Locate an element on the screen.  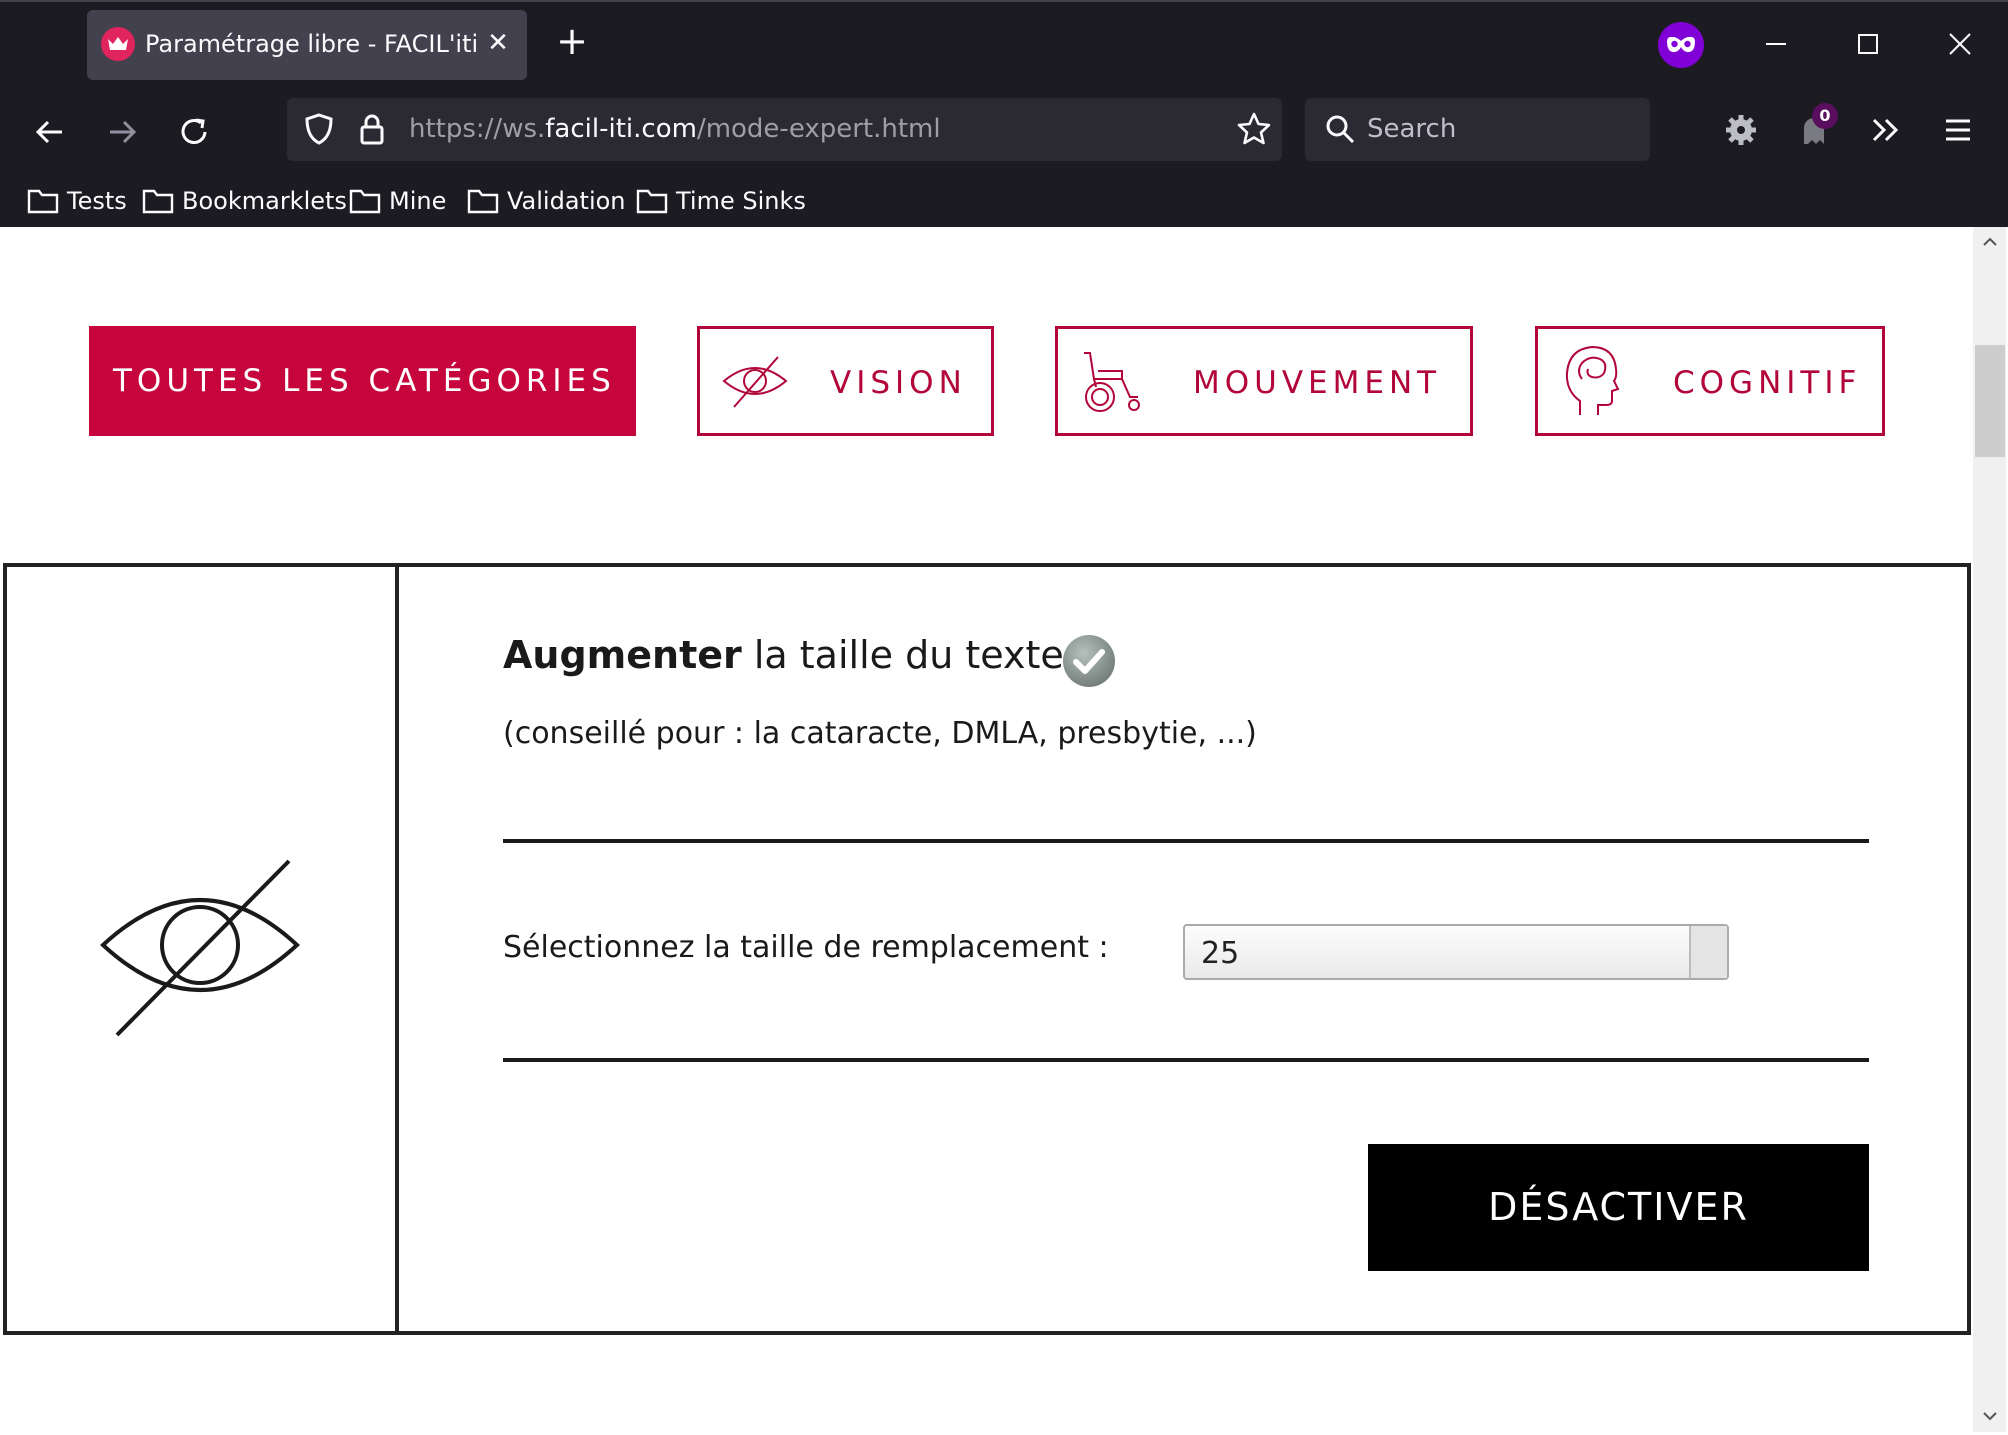
setting-title-rest: la taille du texte is located at coordinates (902, 655).